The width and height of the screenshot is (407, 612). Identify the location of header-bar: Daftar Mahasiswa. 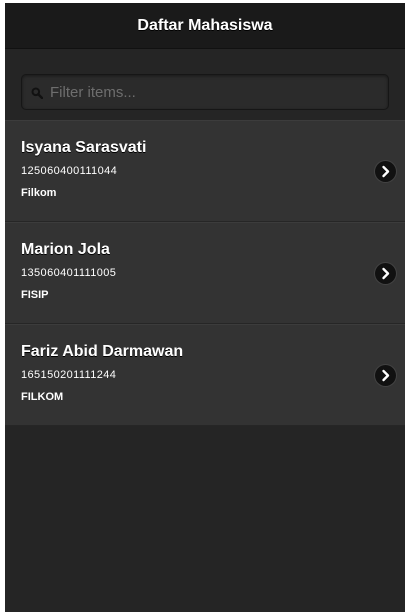
(205, 26).